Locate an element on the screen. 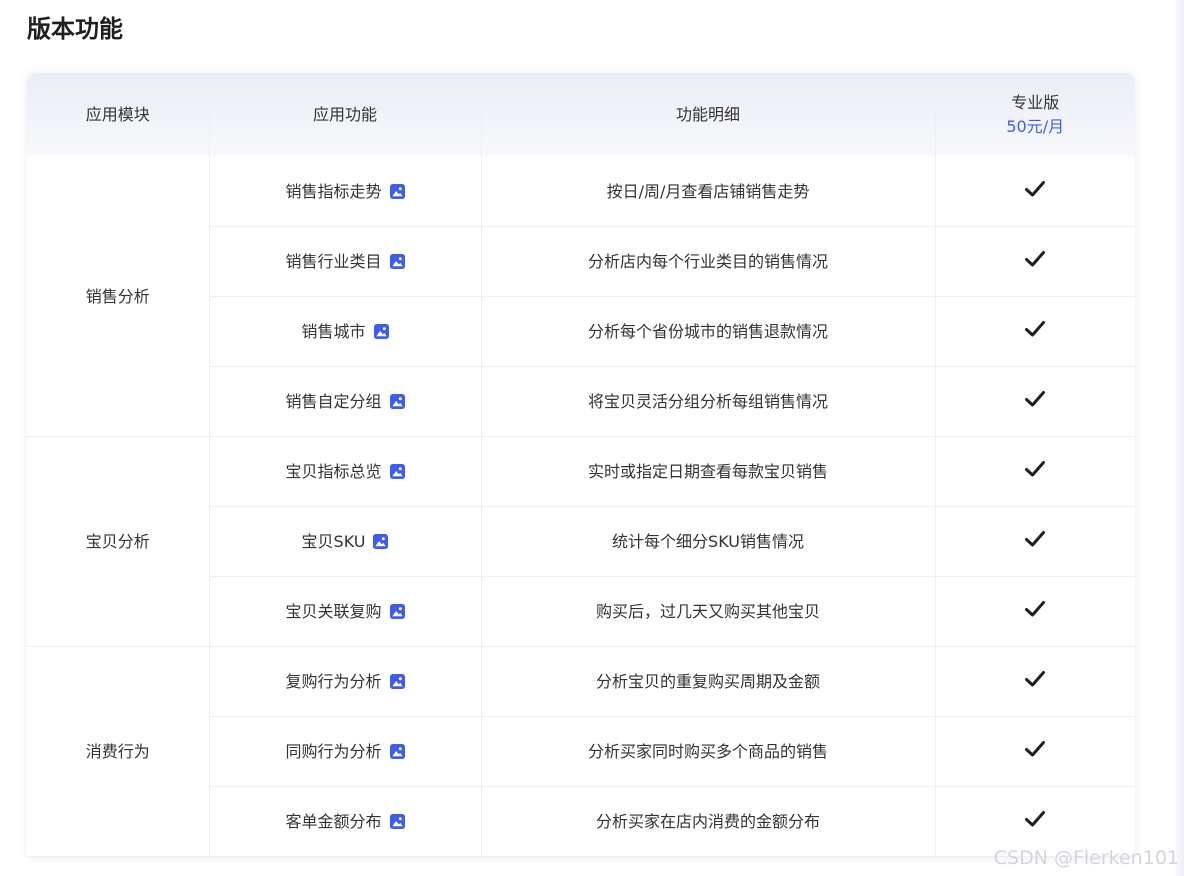 This screenshot has width=1184, height=876. page-title: 版本功能 is located at coordinates (75, 29).